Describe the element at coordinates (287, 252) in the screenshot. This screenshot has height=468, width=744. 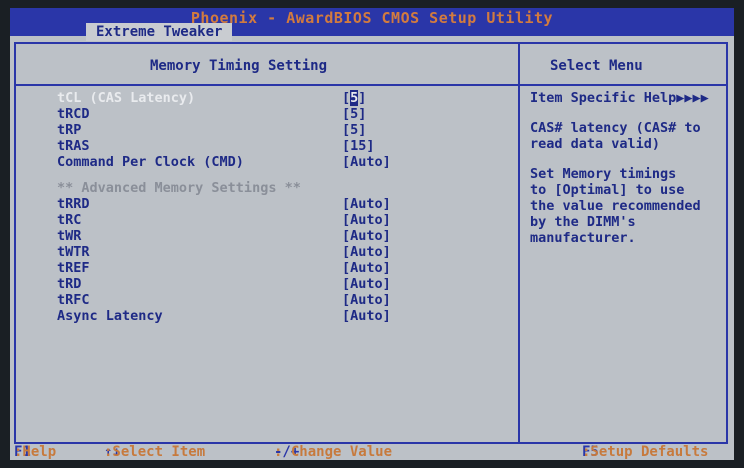
I see `setting-row-twtr: tWTR [Auto]` at that location.